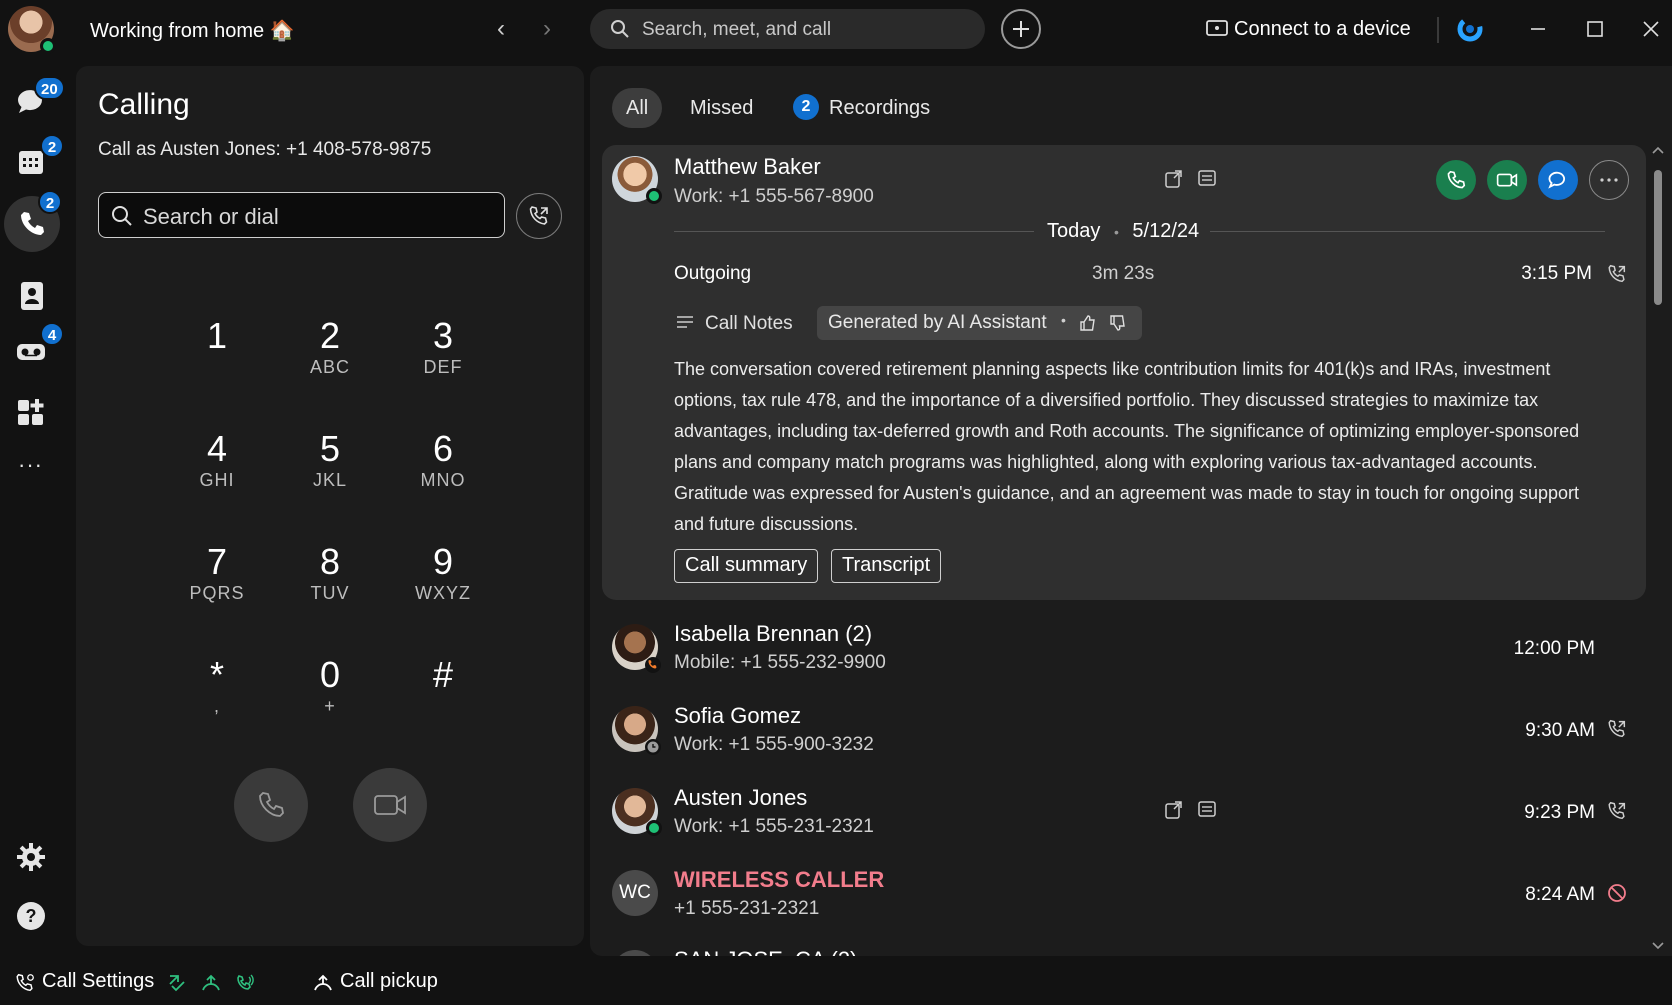 Image resolution: width=1672 pixels, height=1005 pixels. I want to click on minimize-icon, so click(1538, 29).